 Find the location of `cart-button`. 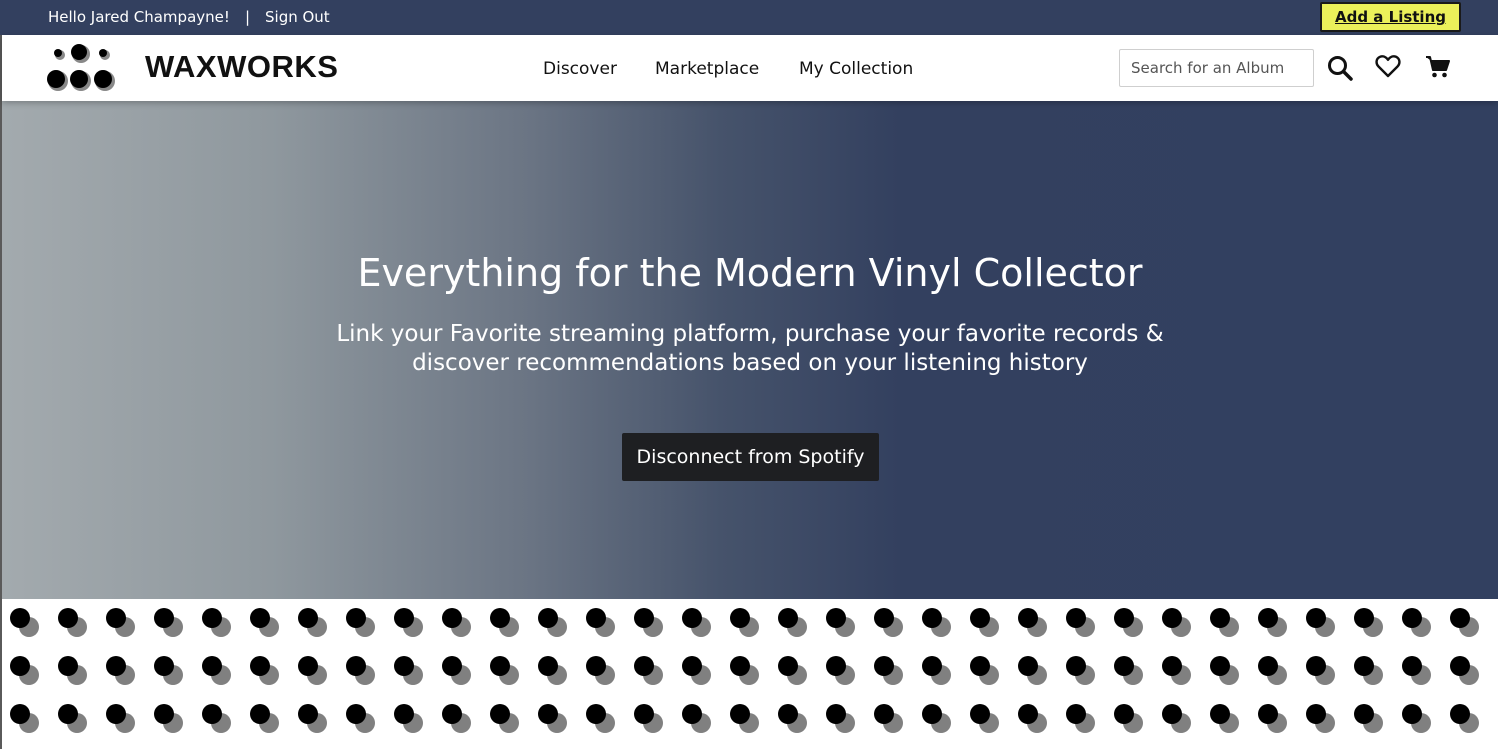

cart-button is located at coordinates (1438, 67).